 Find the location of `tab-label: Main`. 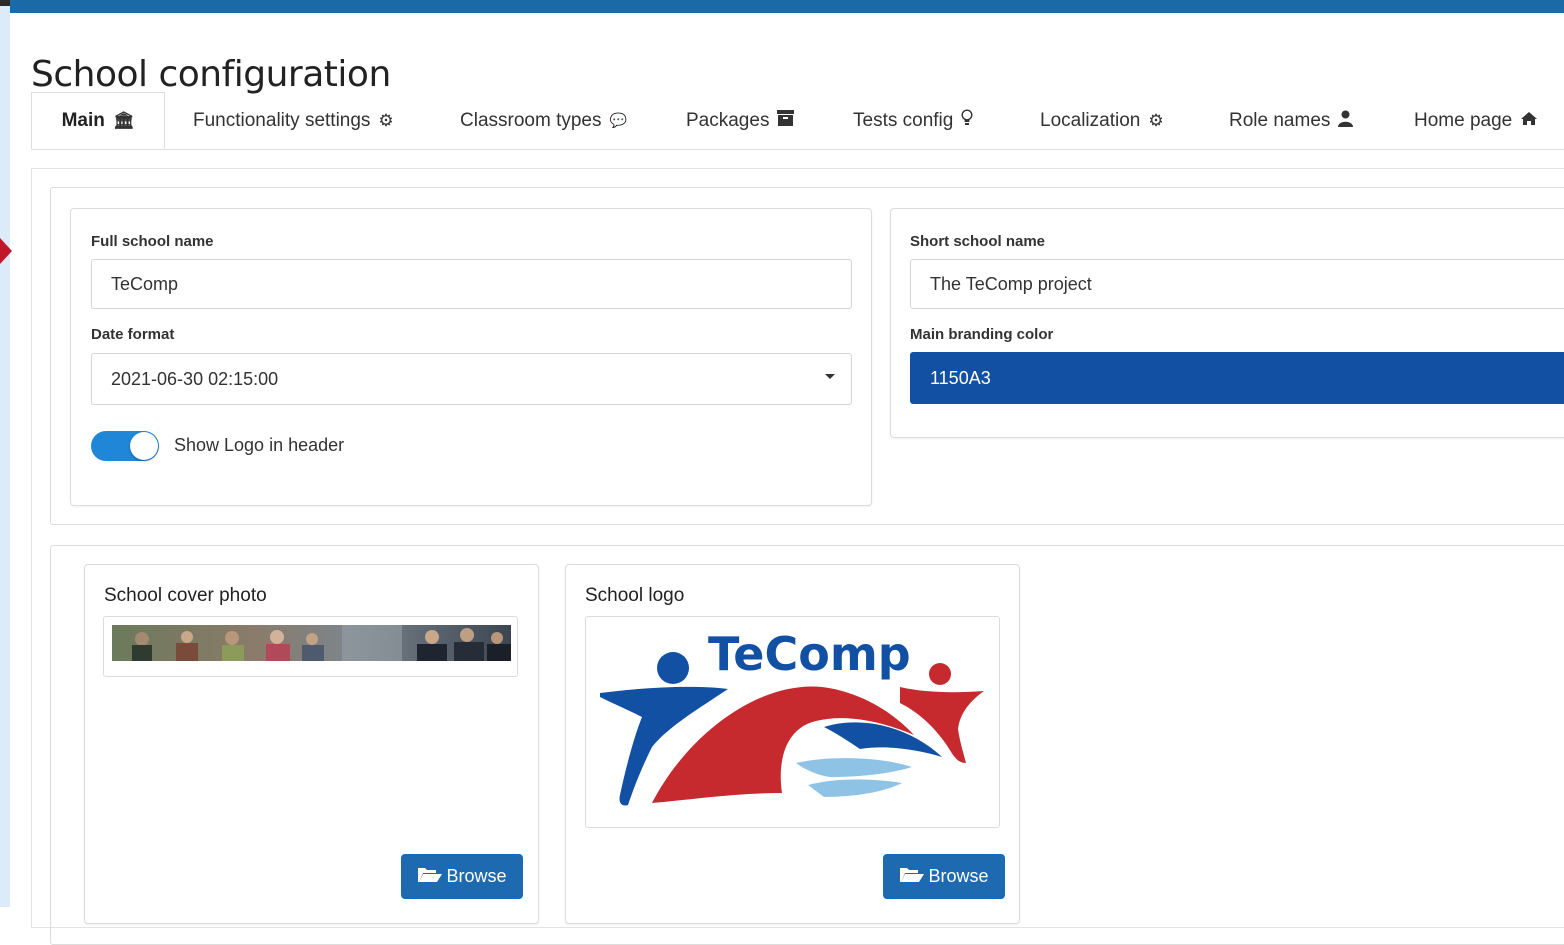

tab-label: Main is located at coordinates (83, 120).